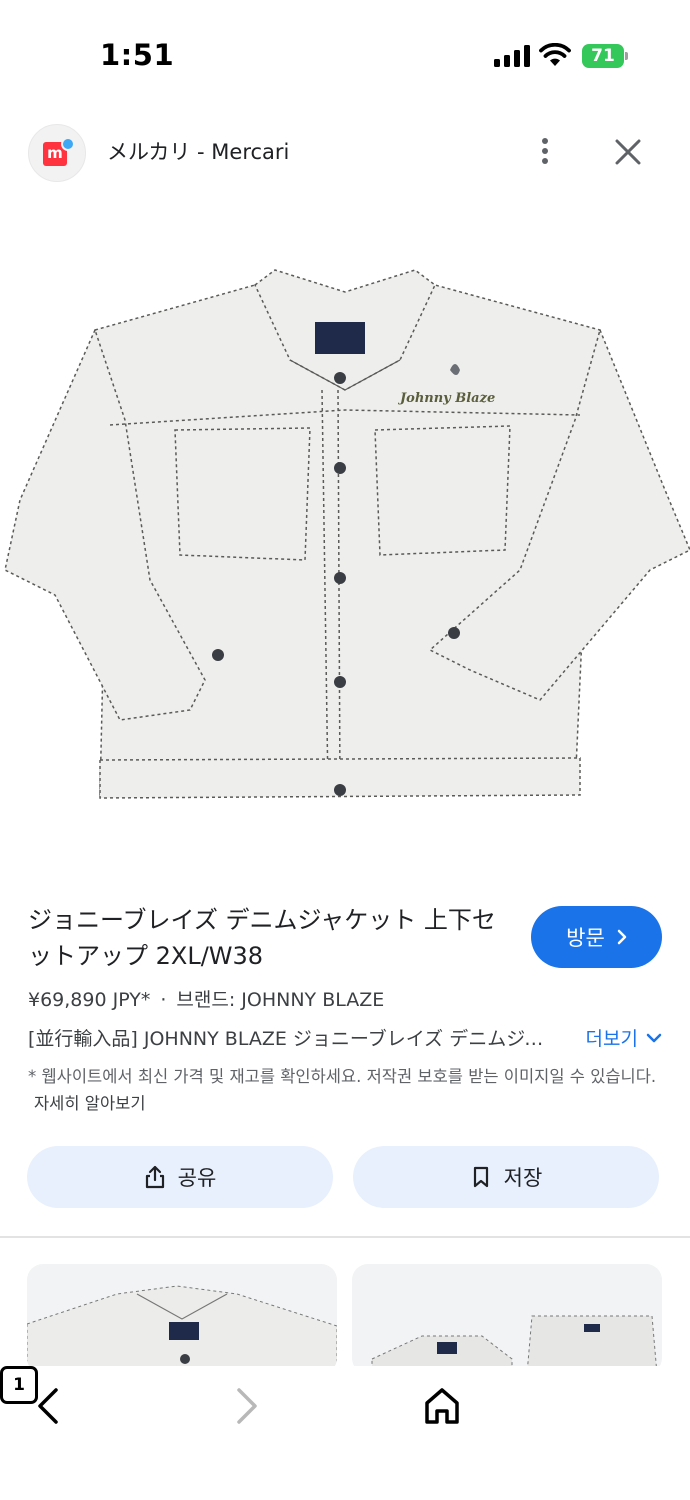  I want to click on forward-icon, so click(245, 1406).